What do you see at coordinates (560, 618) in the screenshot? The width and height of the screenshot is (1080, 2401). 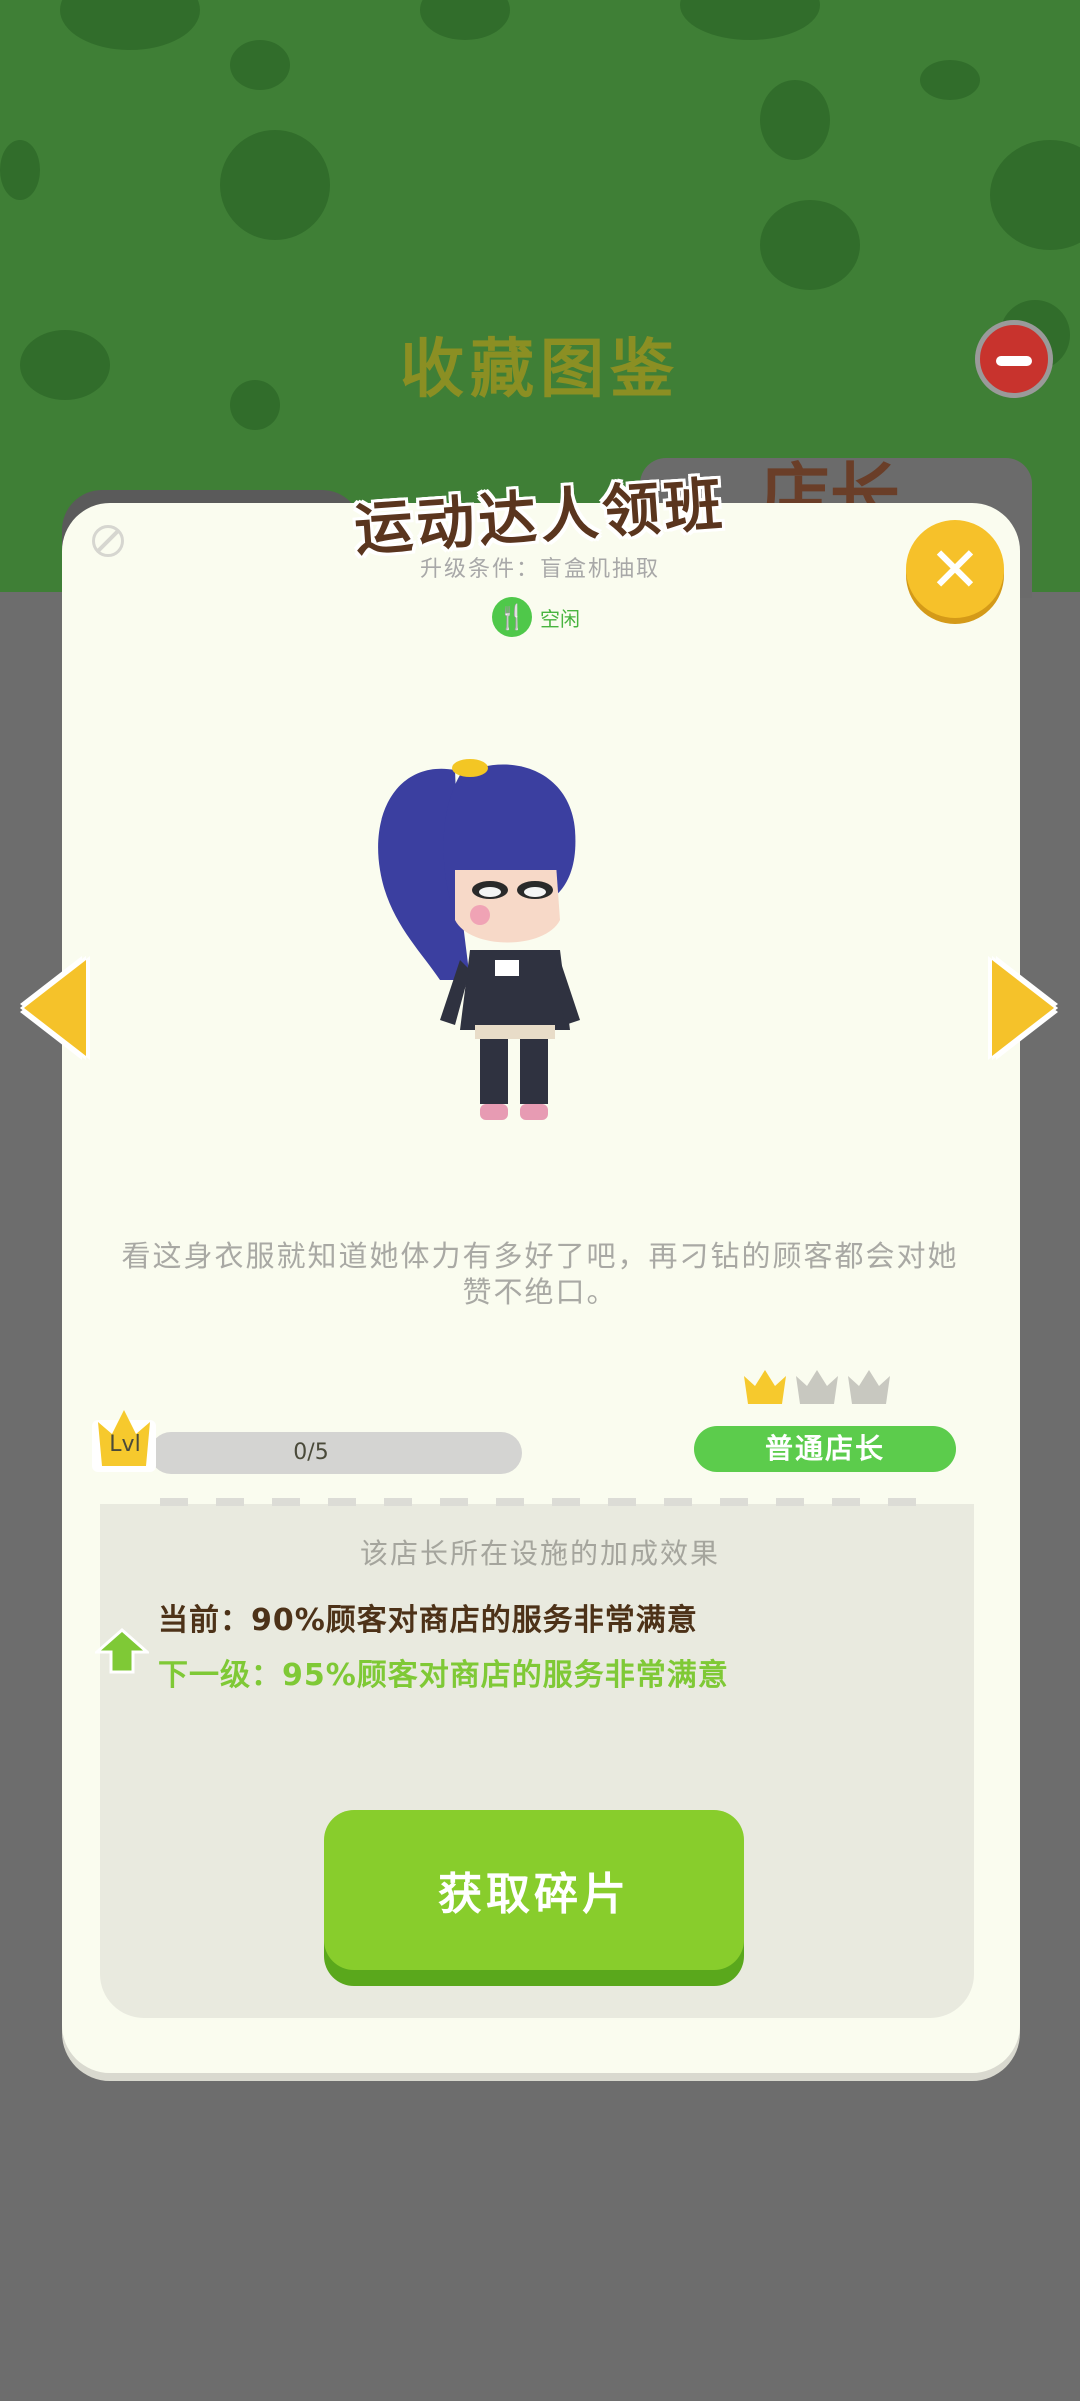 I see `status-label: 空闲` at bounding box center [560, 618].